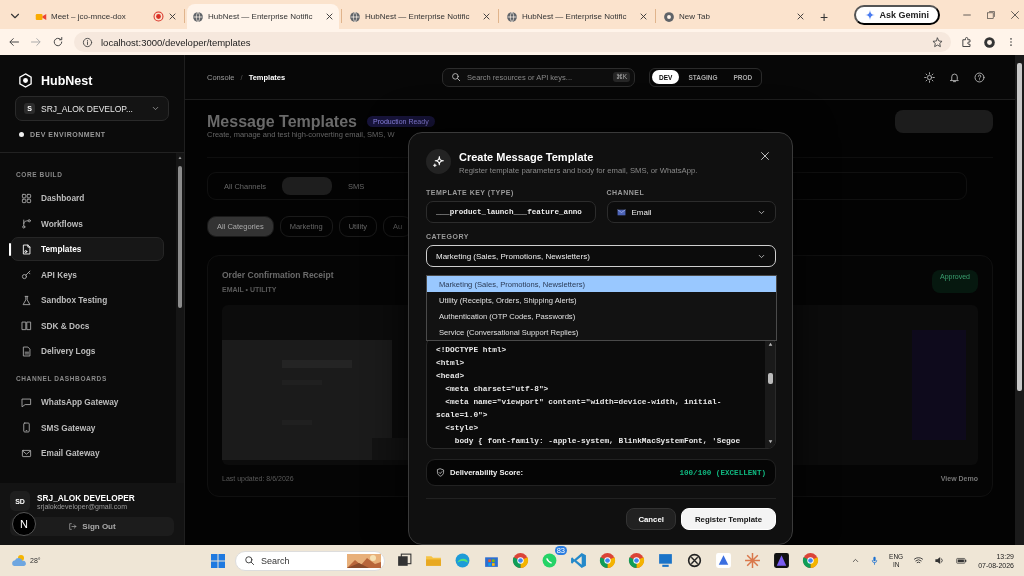 This screenshot has width=1024, height=576. What do you see at coordinates (929, 77) in the screenshot?
I see `sun-icon` at bounding box center [929, 77].